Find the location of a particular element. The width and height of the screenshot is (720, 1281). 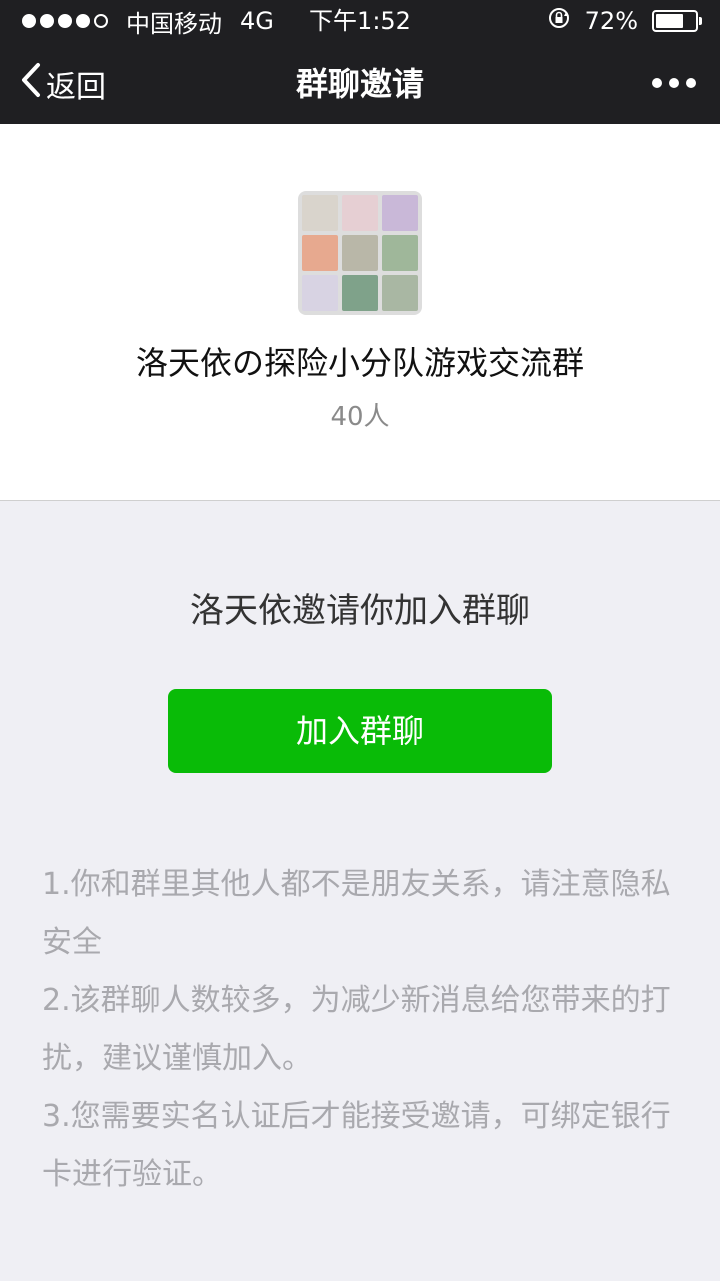

more-dots-icon is located at coordinates (674, 83).